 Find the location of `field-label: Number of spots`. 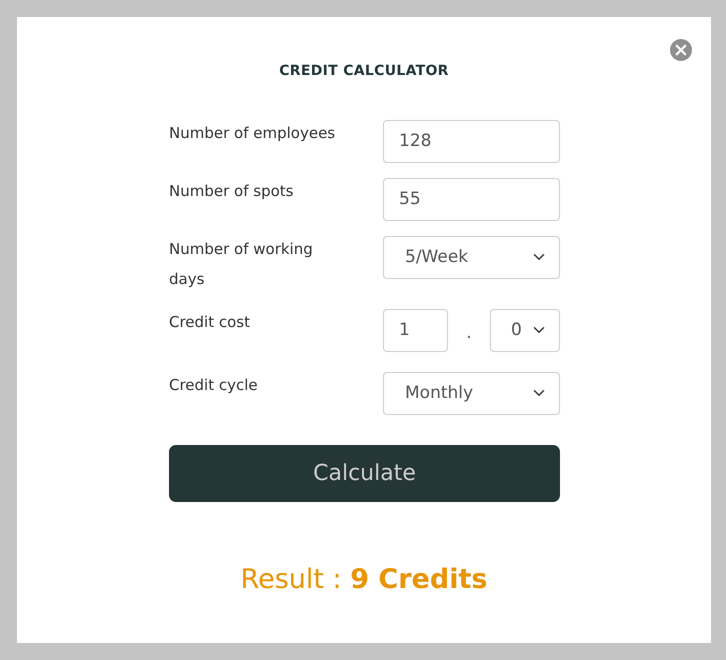

field-label: Number of spots is located at coordinates (231, 191).